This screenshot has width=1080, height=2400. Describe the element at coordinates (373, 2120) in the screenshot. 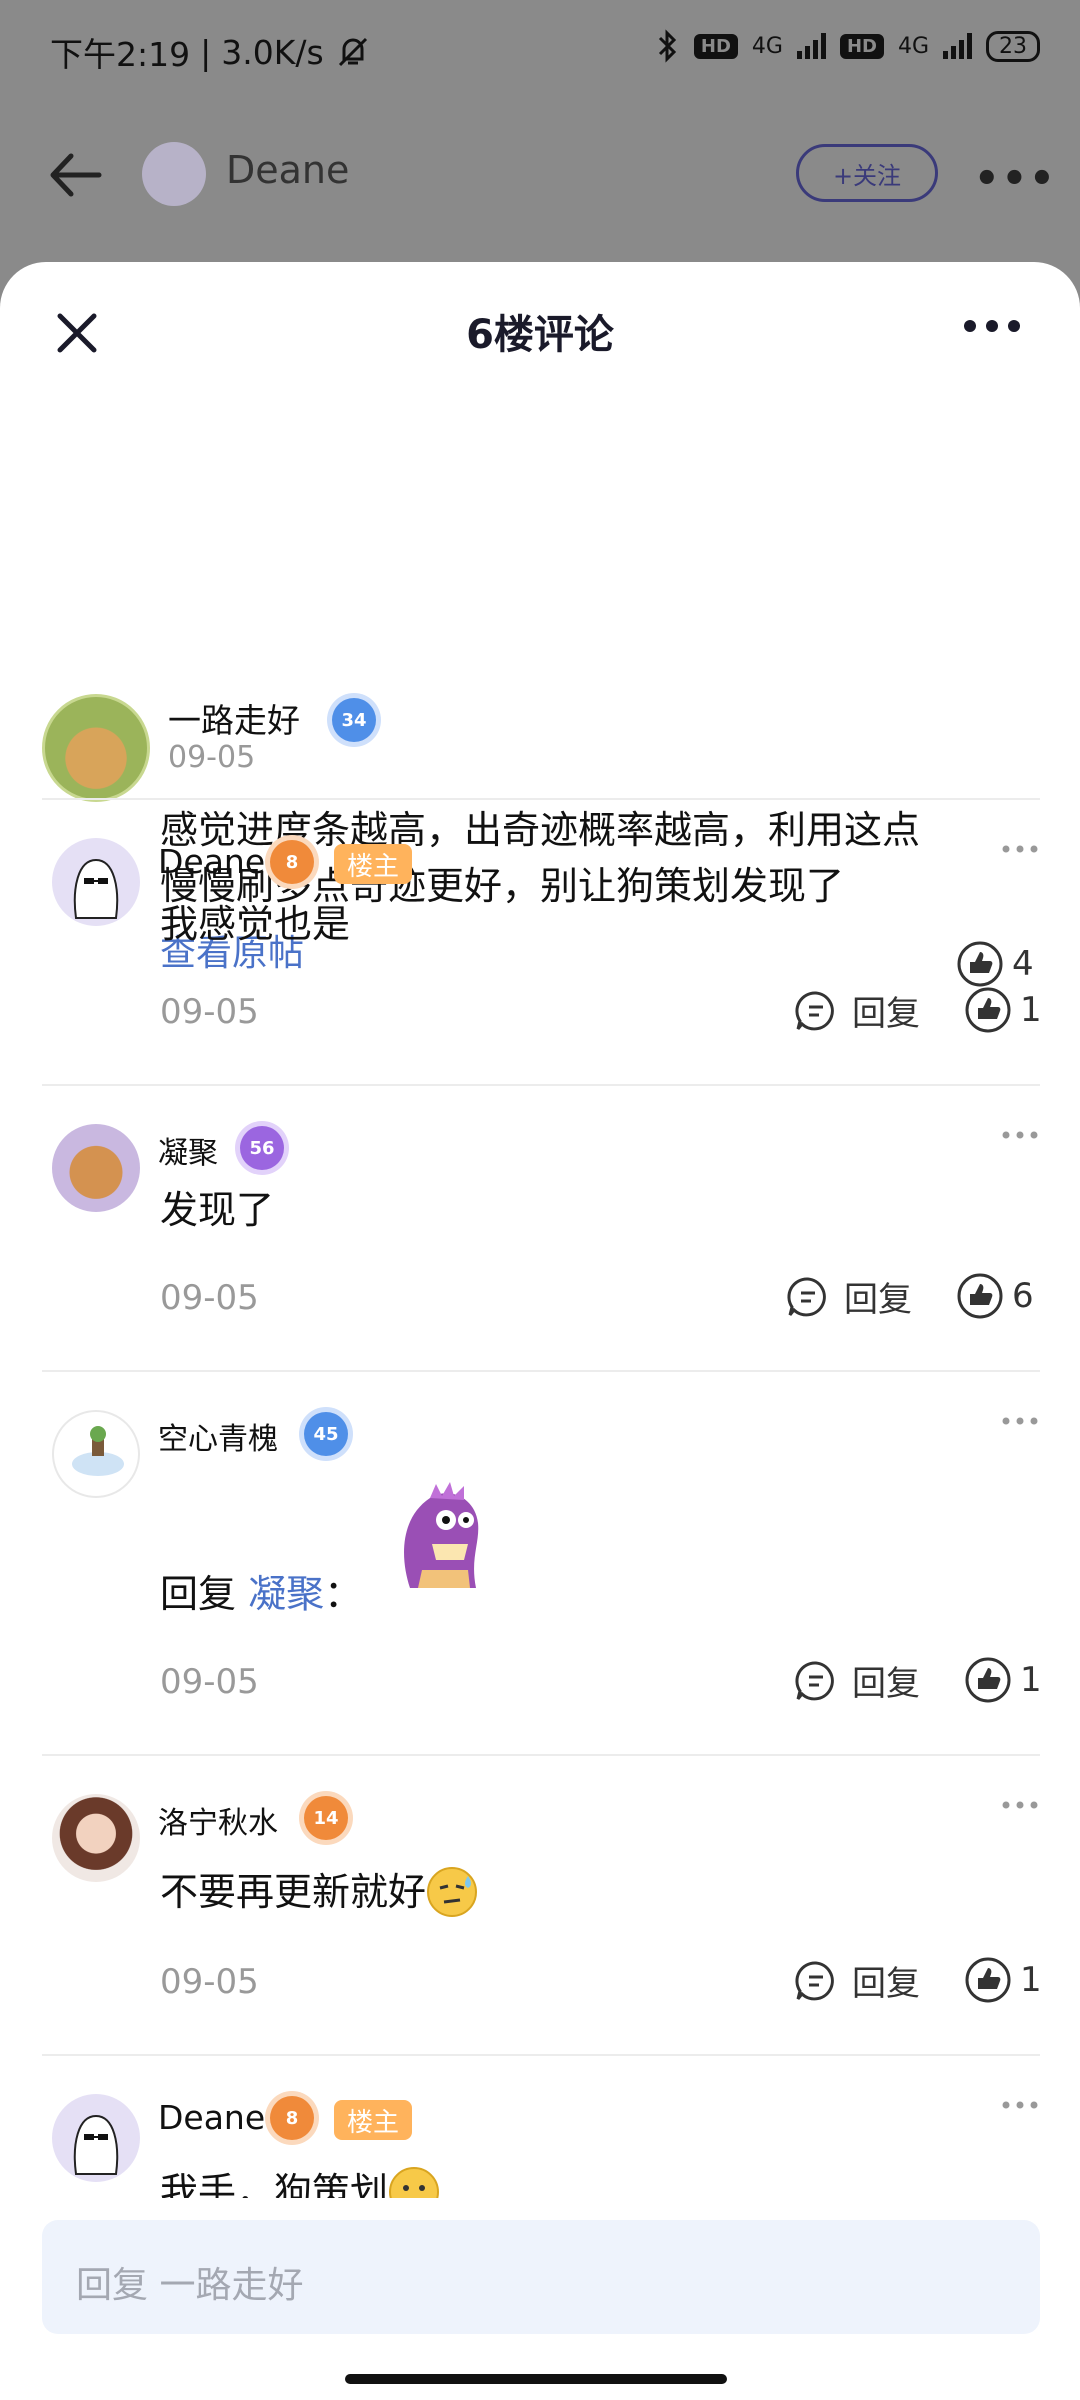

I see `owner-badge: 楼主` at that location.